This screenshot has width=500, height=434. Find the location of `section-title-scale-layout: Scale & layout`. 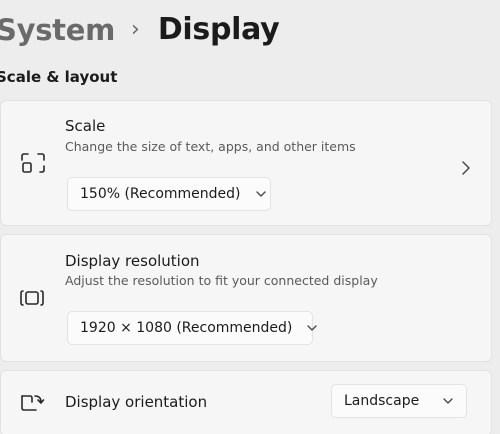

section-title-scale-layout: Scale & layout is located at coordinates (59, 77).